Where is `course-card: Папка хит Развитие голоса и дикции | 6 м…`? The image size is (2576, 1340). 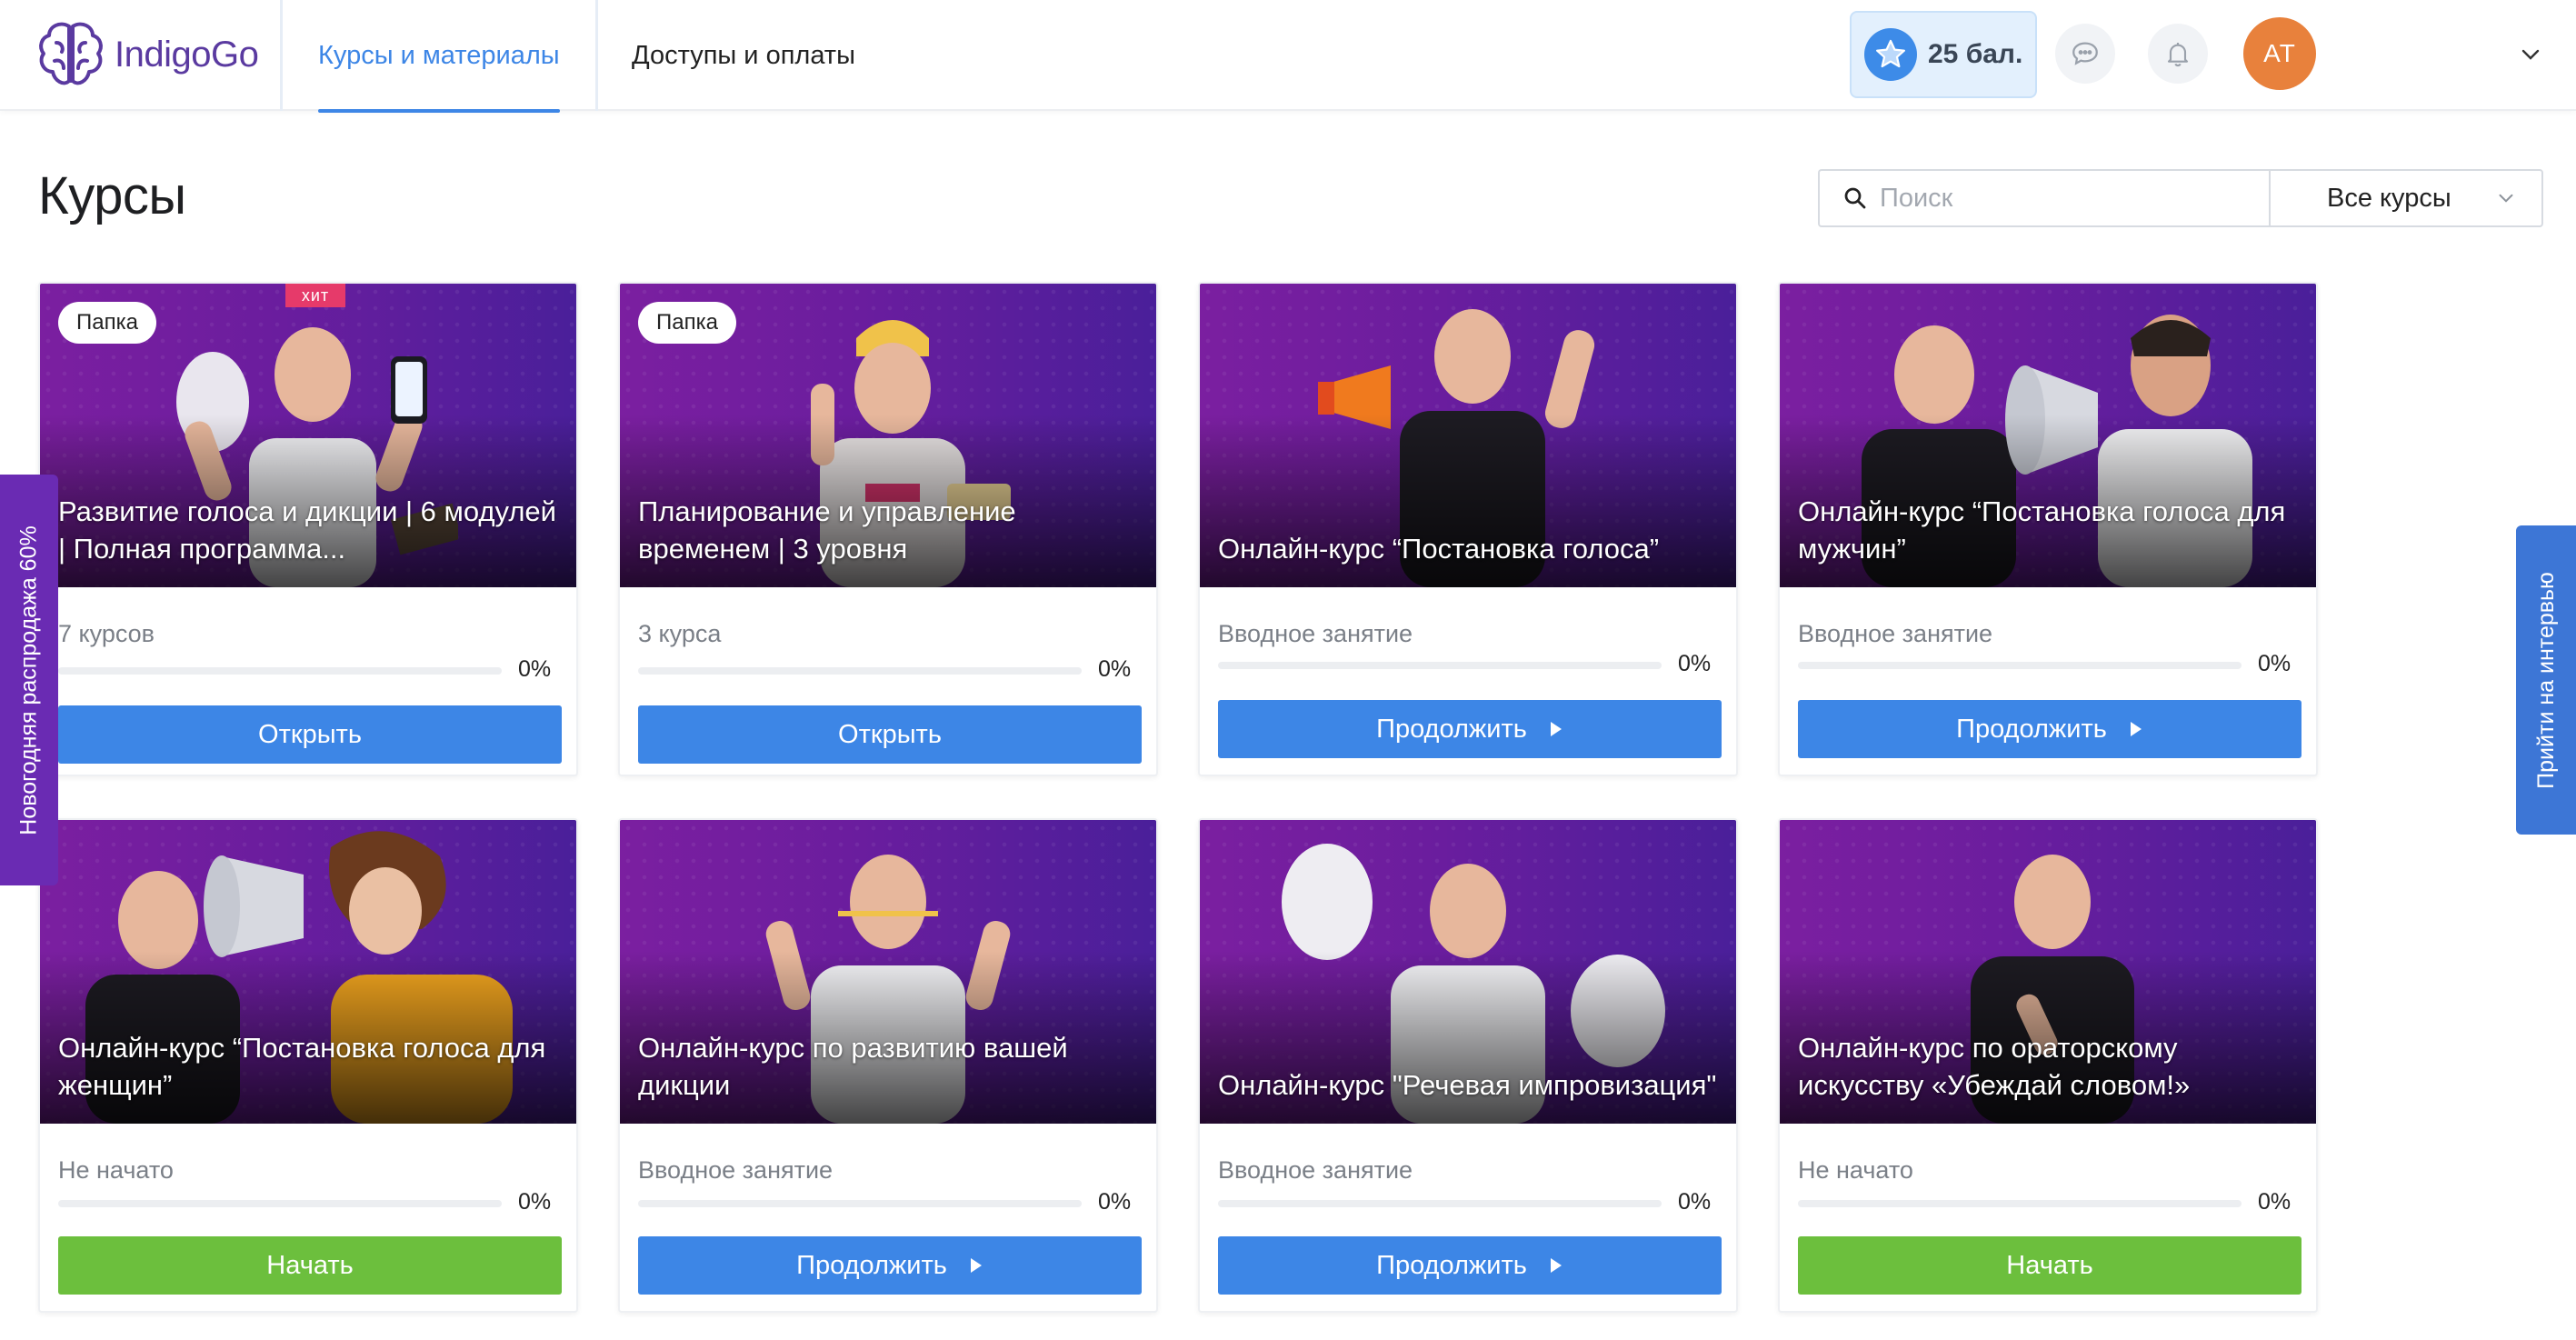
course-card: Папка хит Развитие голоса и дикции | 6 м… is located at coordinates (308, 529).